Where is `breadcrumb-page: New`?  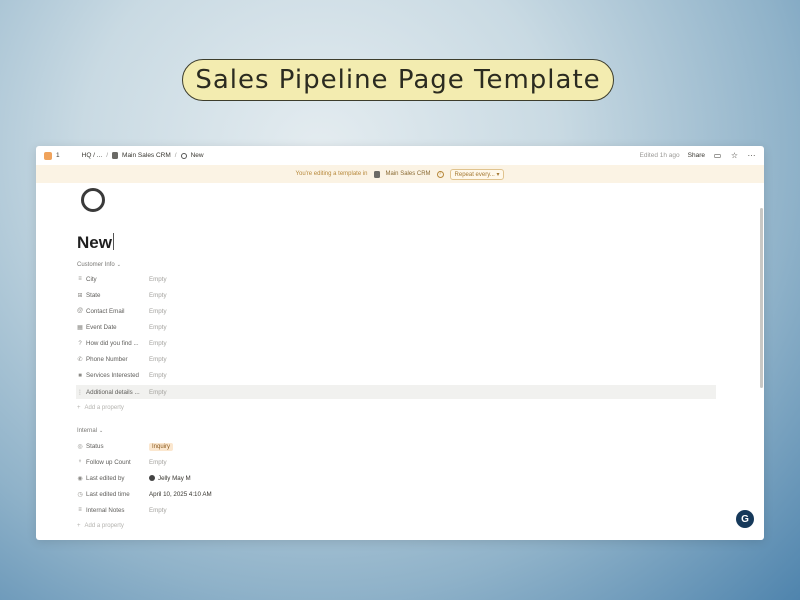
breadcrumb-page: New is located at coordinates (197, 155).